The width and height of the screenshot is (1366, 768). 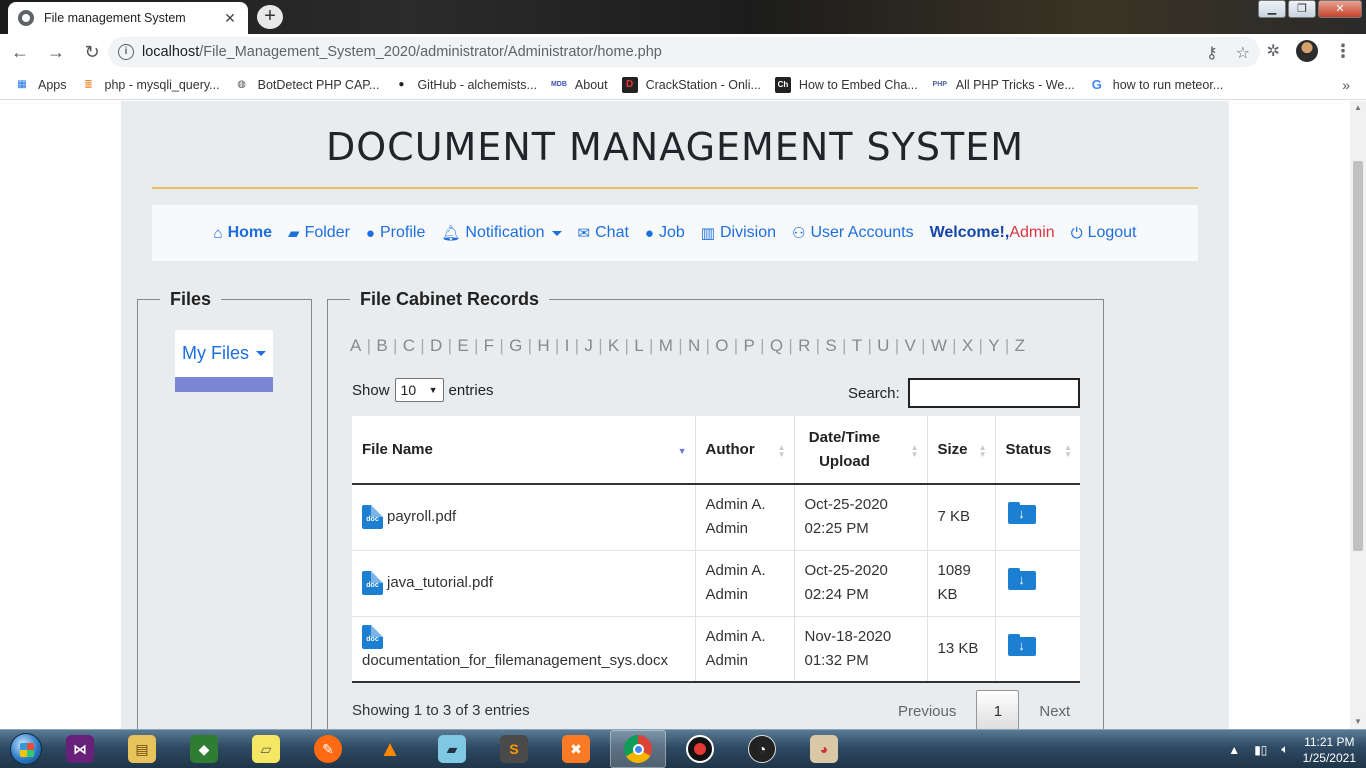 I want to click on column-header-date-time: Date/Time Upload ▲ ▼, so click(x=861, y=450).